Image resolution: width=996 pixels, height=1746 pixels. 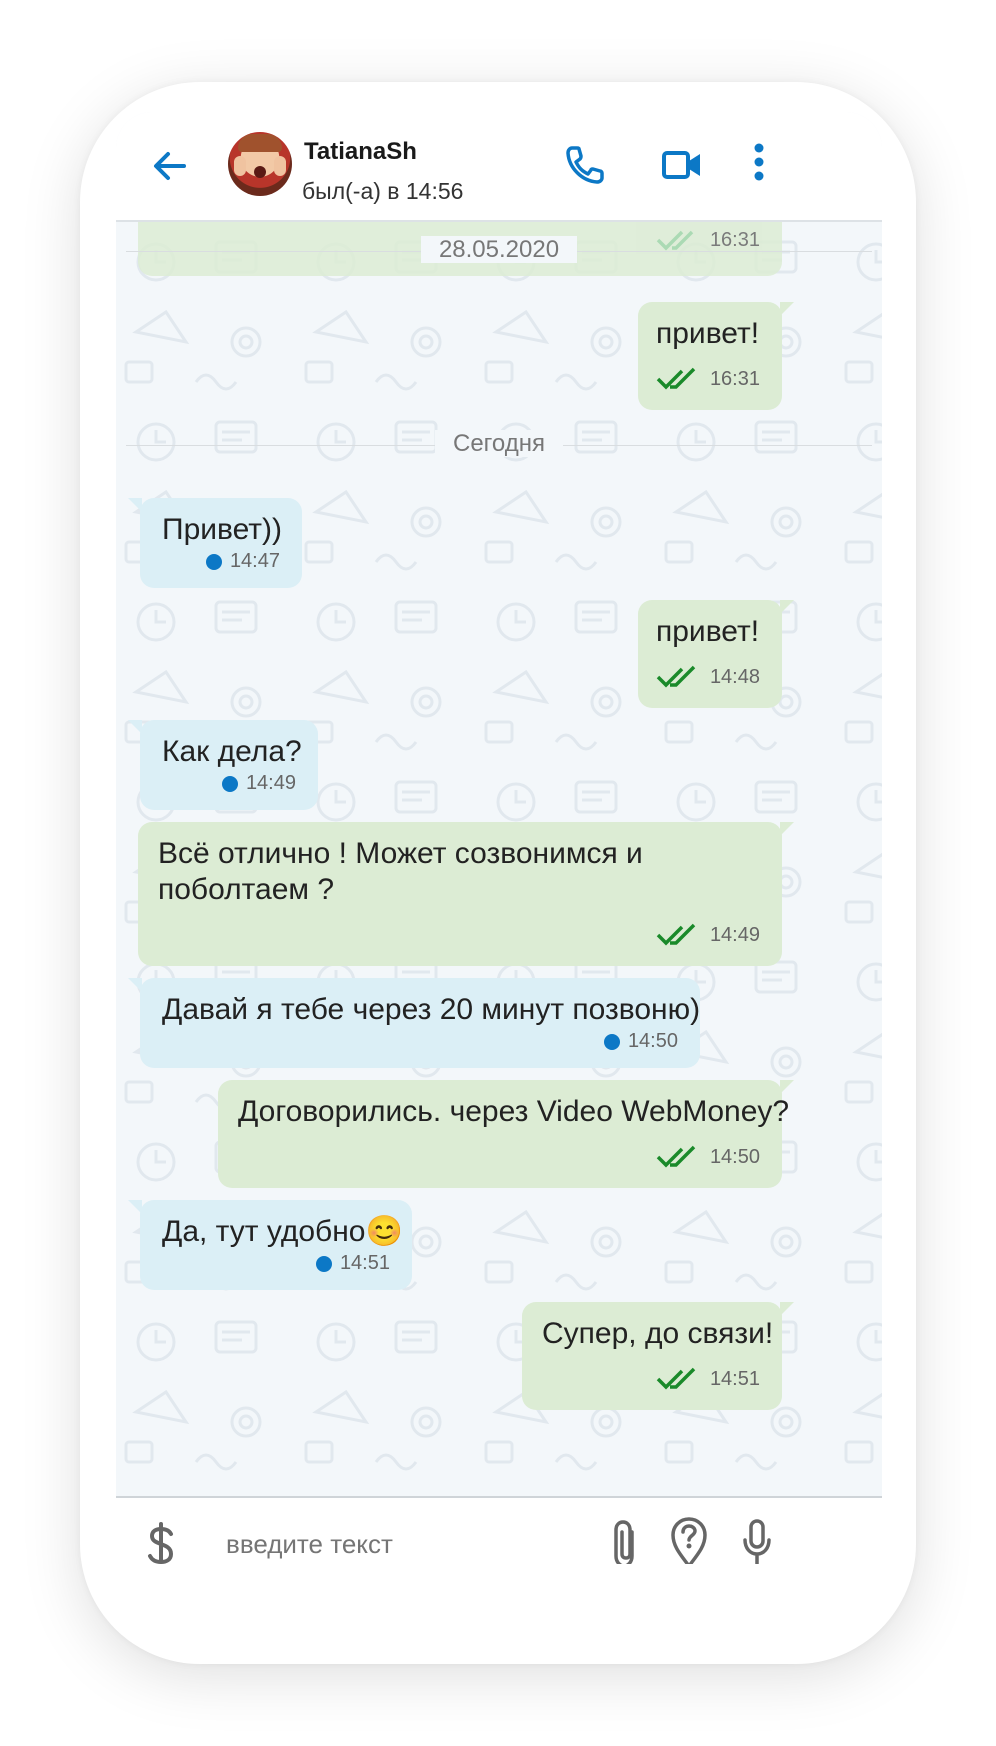 I want to click on date-label: 28.05.2020, so click(x=499, y=249).